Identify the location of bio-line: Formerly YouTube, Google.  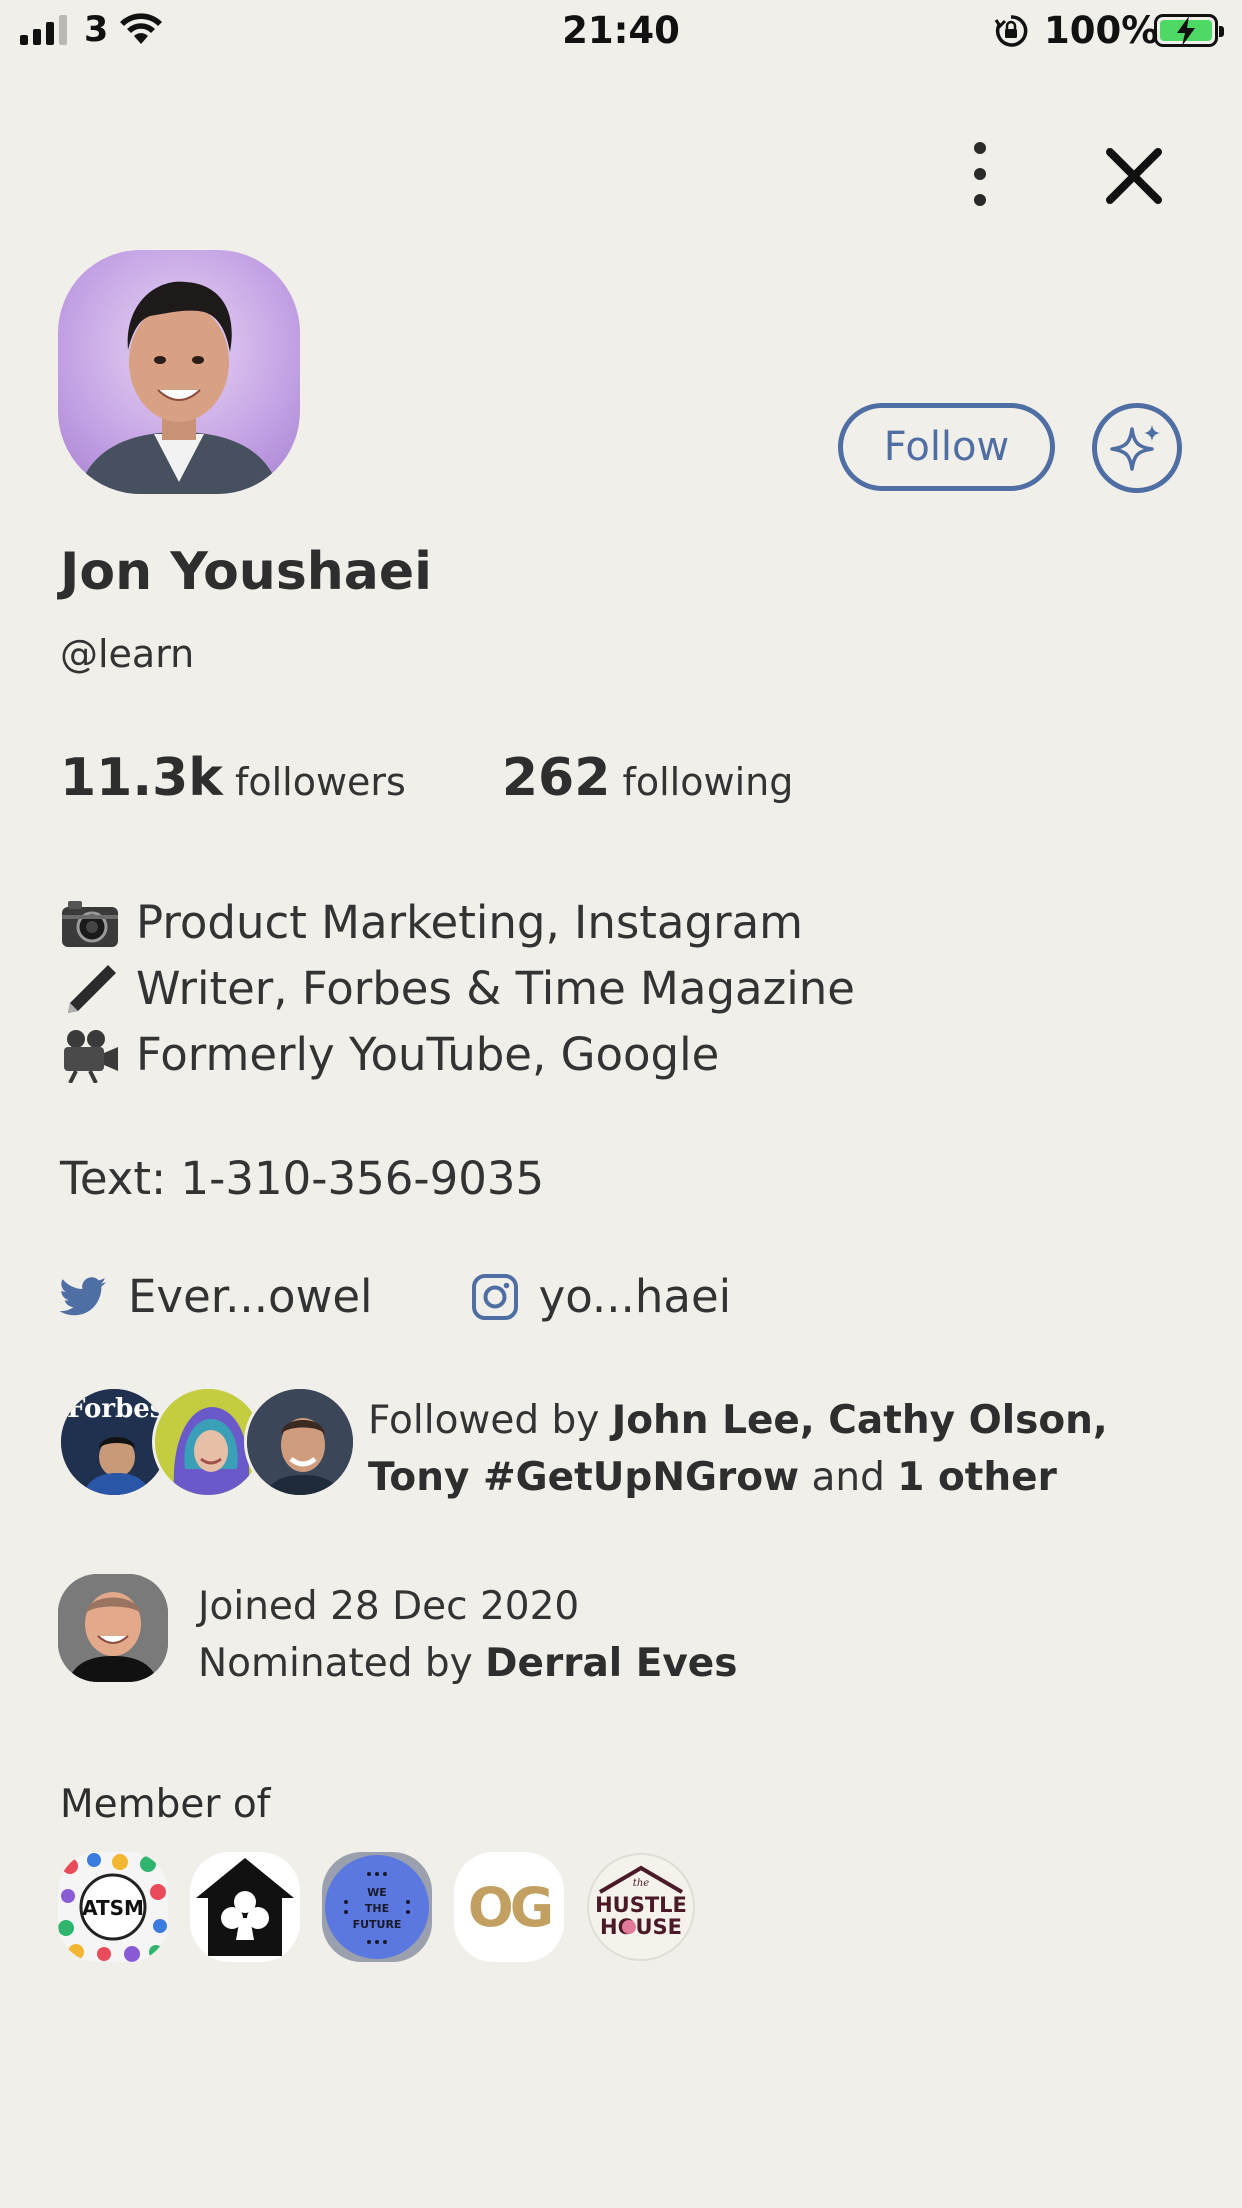
(457, 1055).